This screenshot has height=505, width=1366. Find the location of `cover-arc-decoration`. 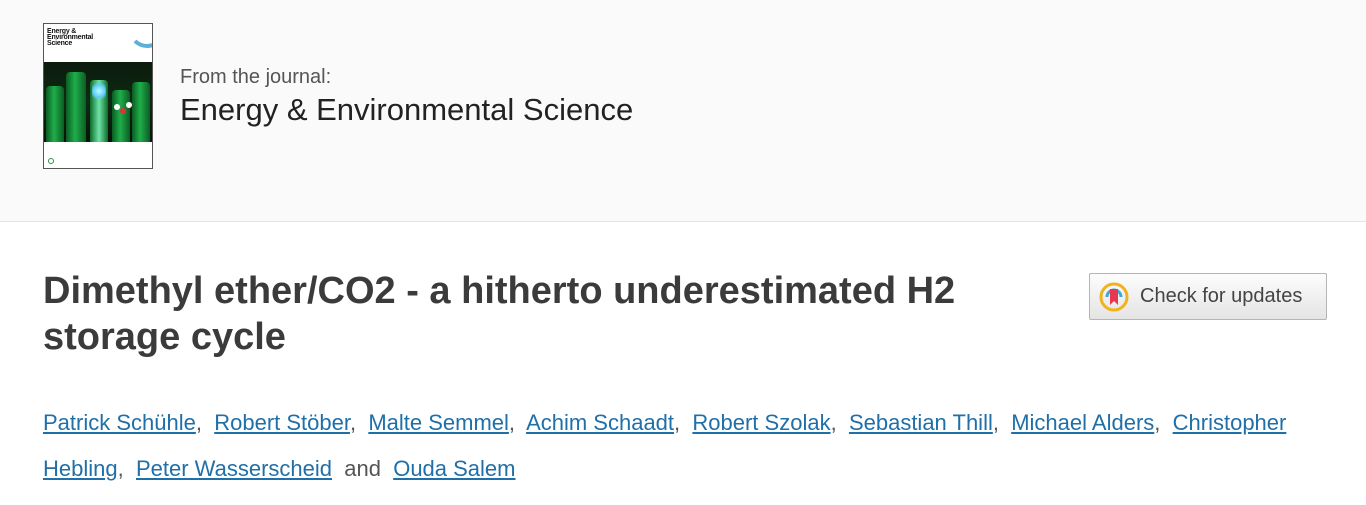

cover-arc-decoration is located at coordinates (140, 36).